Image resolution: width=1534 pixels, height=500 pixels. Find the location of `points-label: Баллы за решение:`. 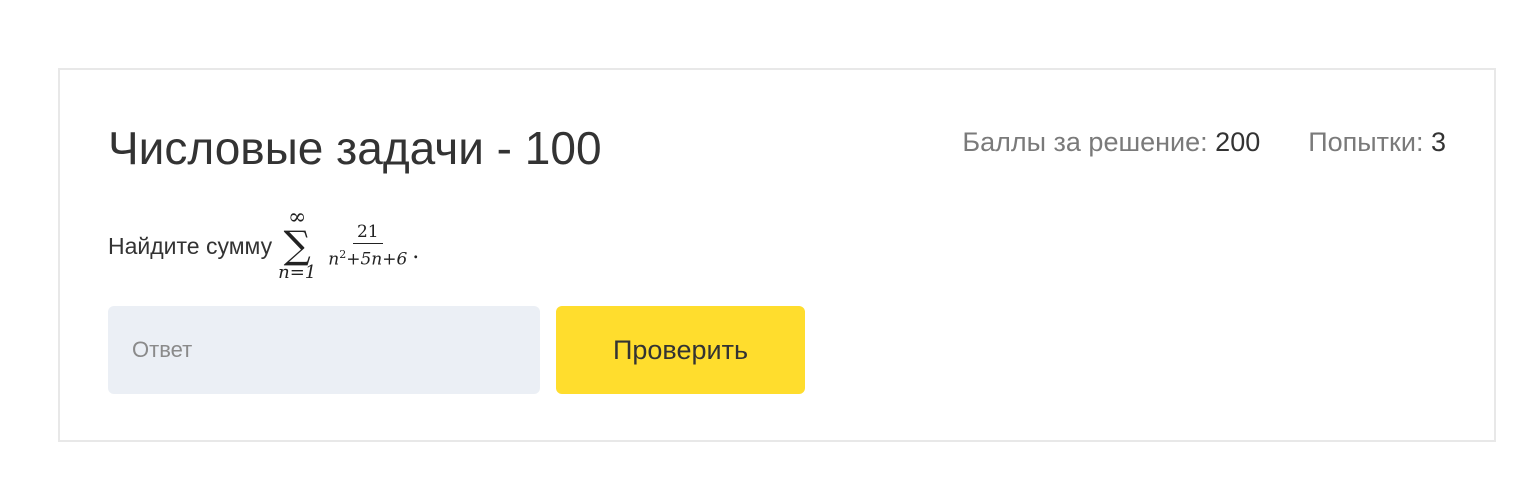

points-label: Баллы за решение: is located at coordinates (1085, 142).